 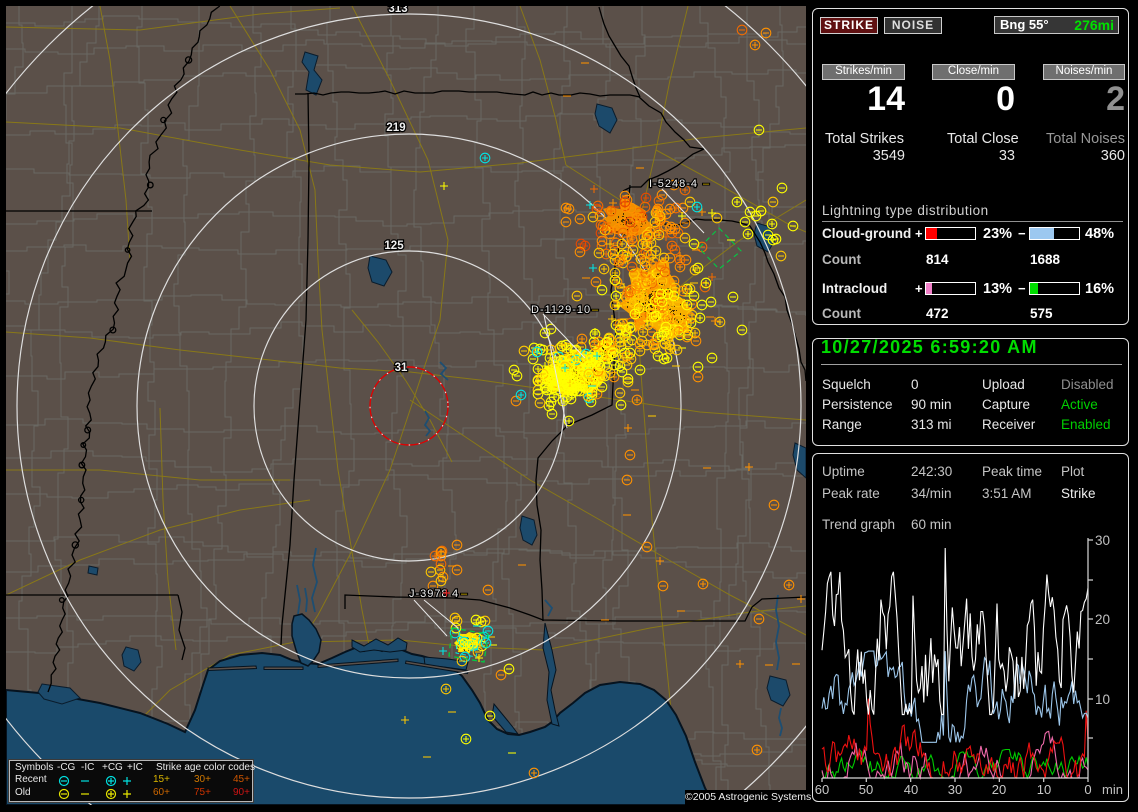 What do you see at coordinates (1087, 789) in the screenshot?
I see `svg-text: 0` at bounding box center [1087, 789].